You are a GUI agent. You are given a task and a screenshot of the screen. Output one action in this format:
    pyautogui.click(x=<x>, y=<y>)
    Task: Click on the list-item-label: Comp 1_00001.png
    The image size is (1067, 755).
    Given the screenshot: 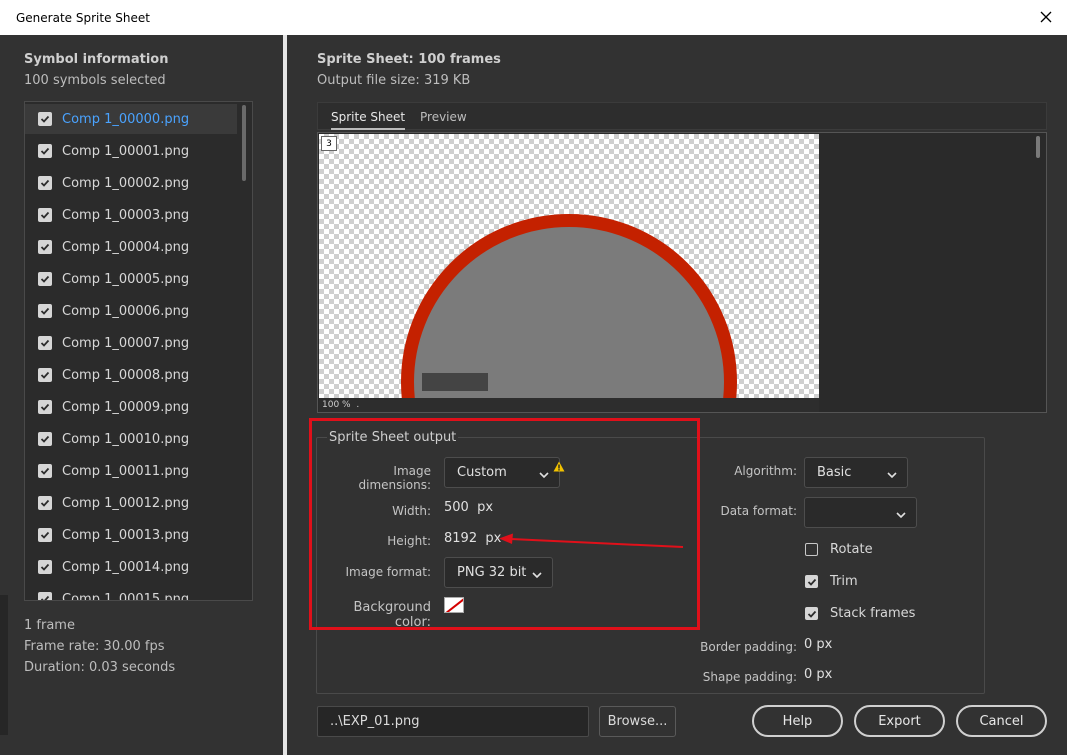 What is the action you would take?
    pyautogui.click(x=126, y=151)
    